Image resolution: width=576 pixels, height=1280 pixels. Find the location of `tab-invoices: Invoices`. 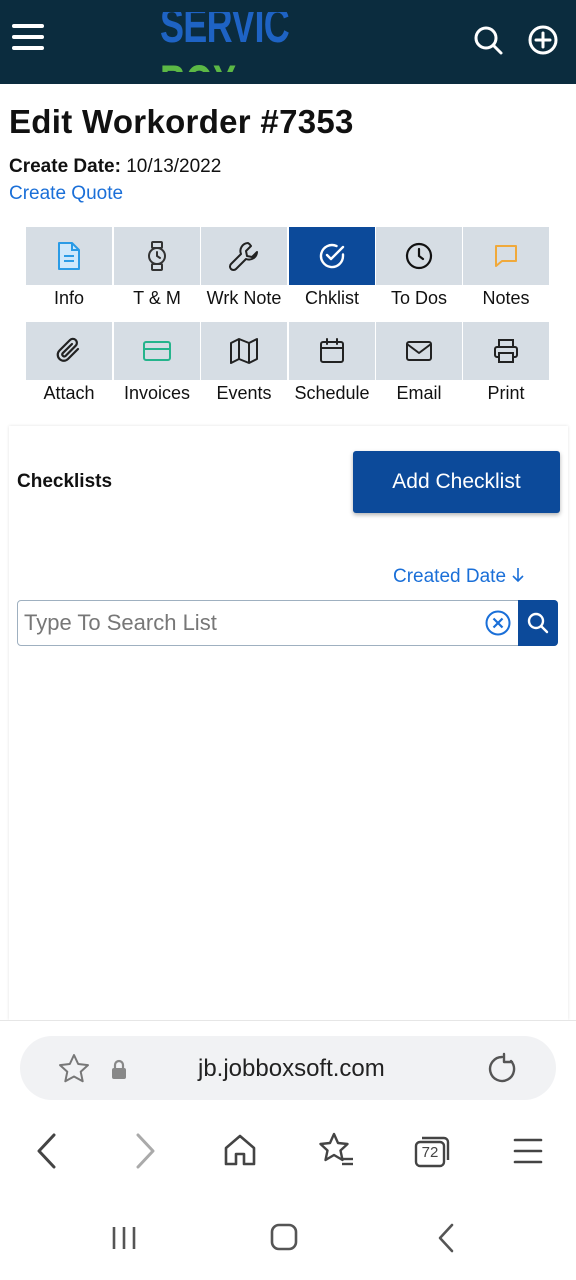

tab-invoices: Invoices is located at coordinates (157, 364).